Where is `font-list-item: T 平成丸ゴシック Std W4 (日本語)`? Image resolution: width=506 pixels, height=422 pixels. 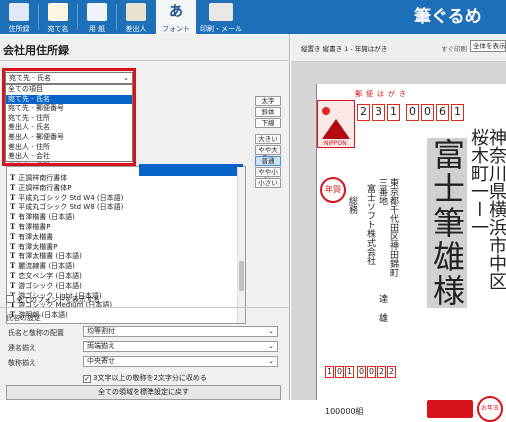 font-list-item: T 平成丸ゴシック Std W4 (日本語) is located at coordinates (66, 198).